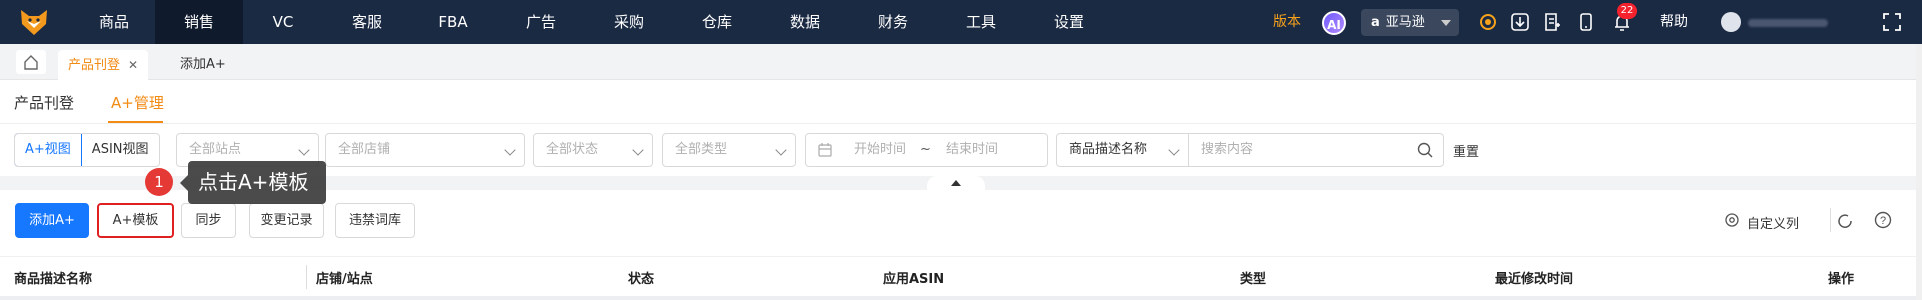 The width and height of the screenshot is (1922, 300). I want to click on help-circle-icon: ?, so click(1883, 220).